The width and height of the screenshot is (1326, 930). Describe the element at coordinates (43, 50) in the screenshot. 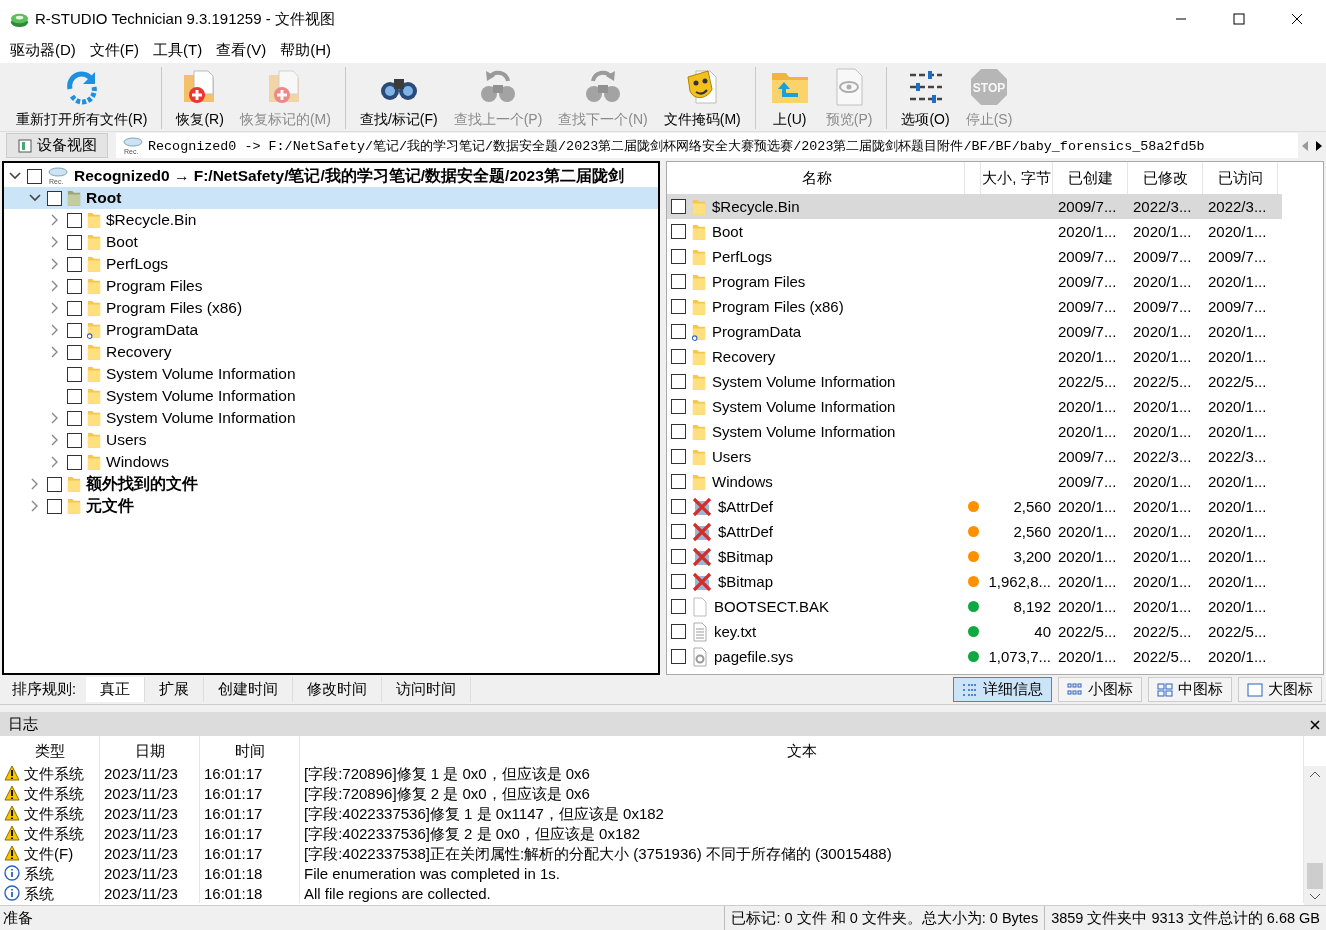

I see `menu-item: 驱动器(D)` at that location.